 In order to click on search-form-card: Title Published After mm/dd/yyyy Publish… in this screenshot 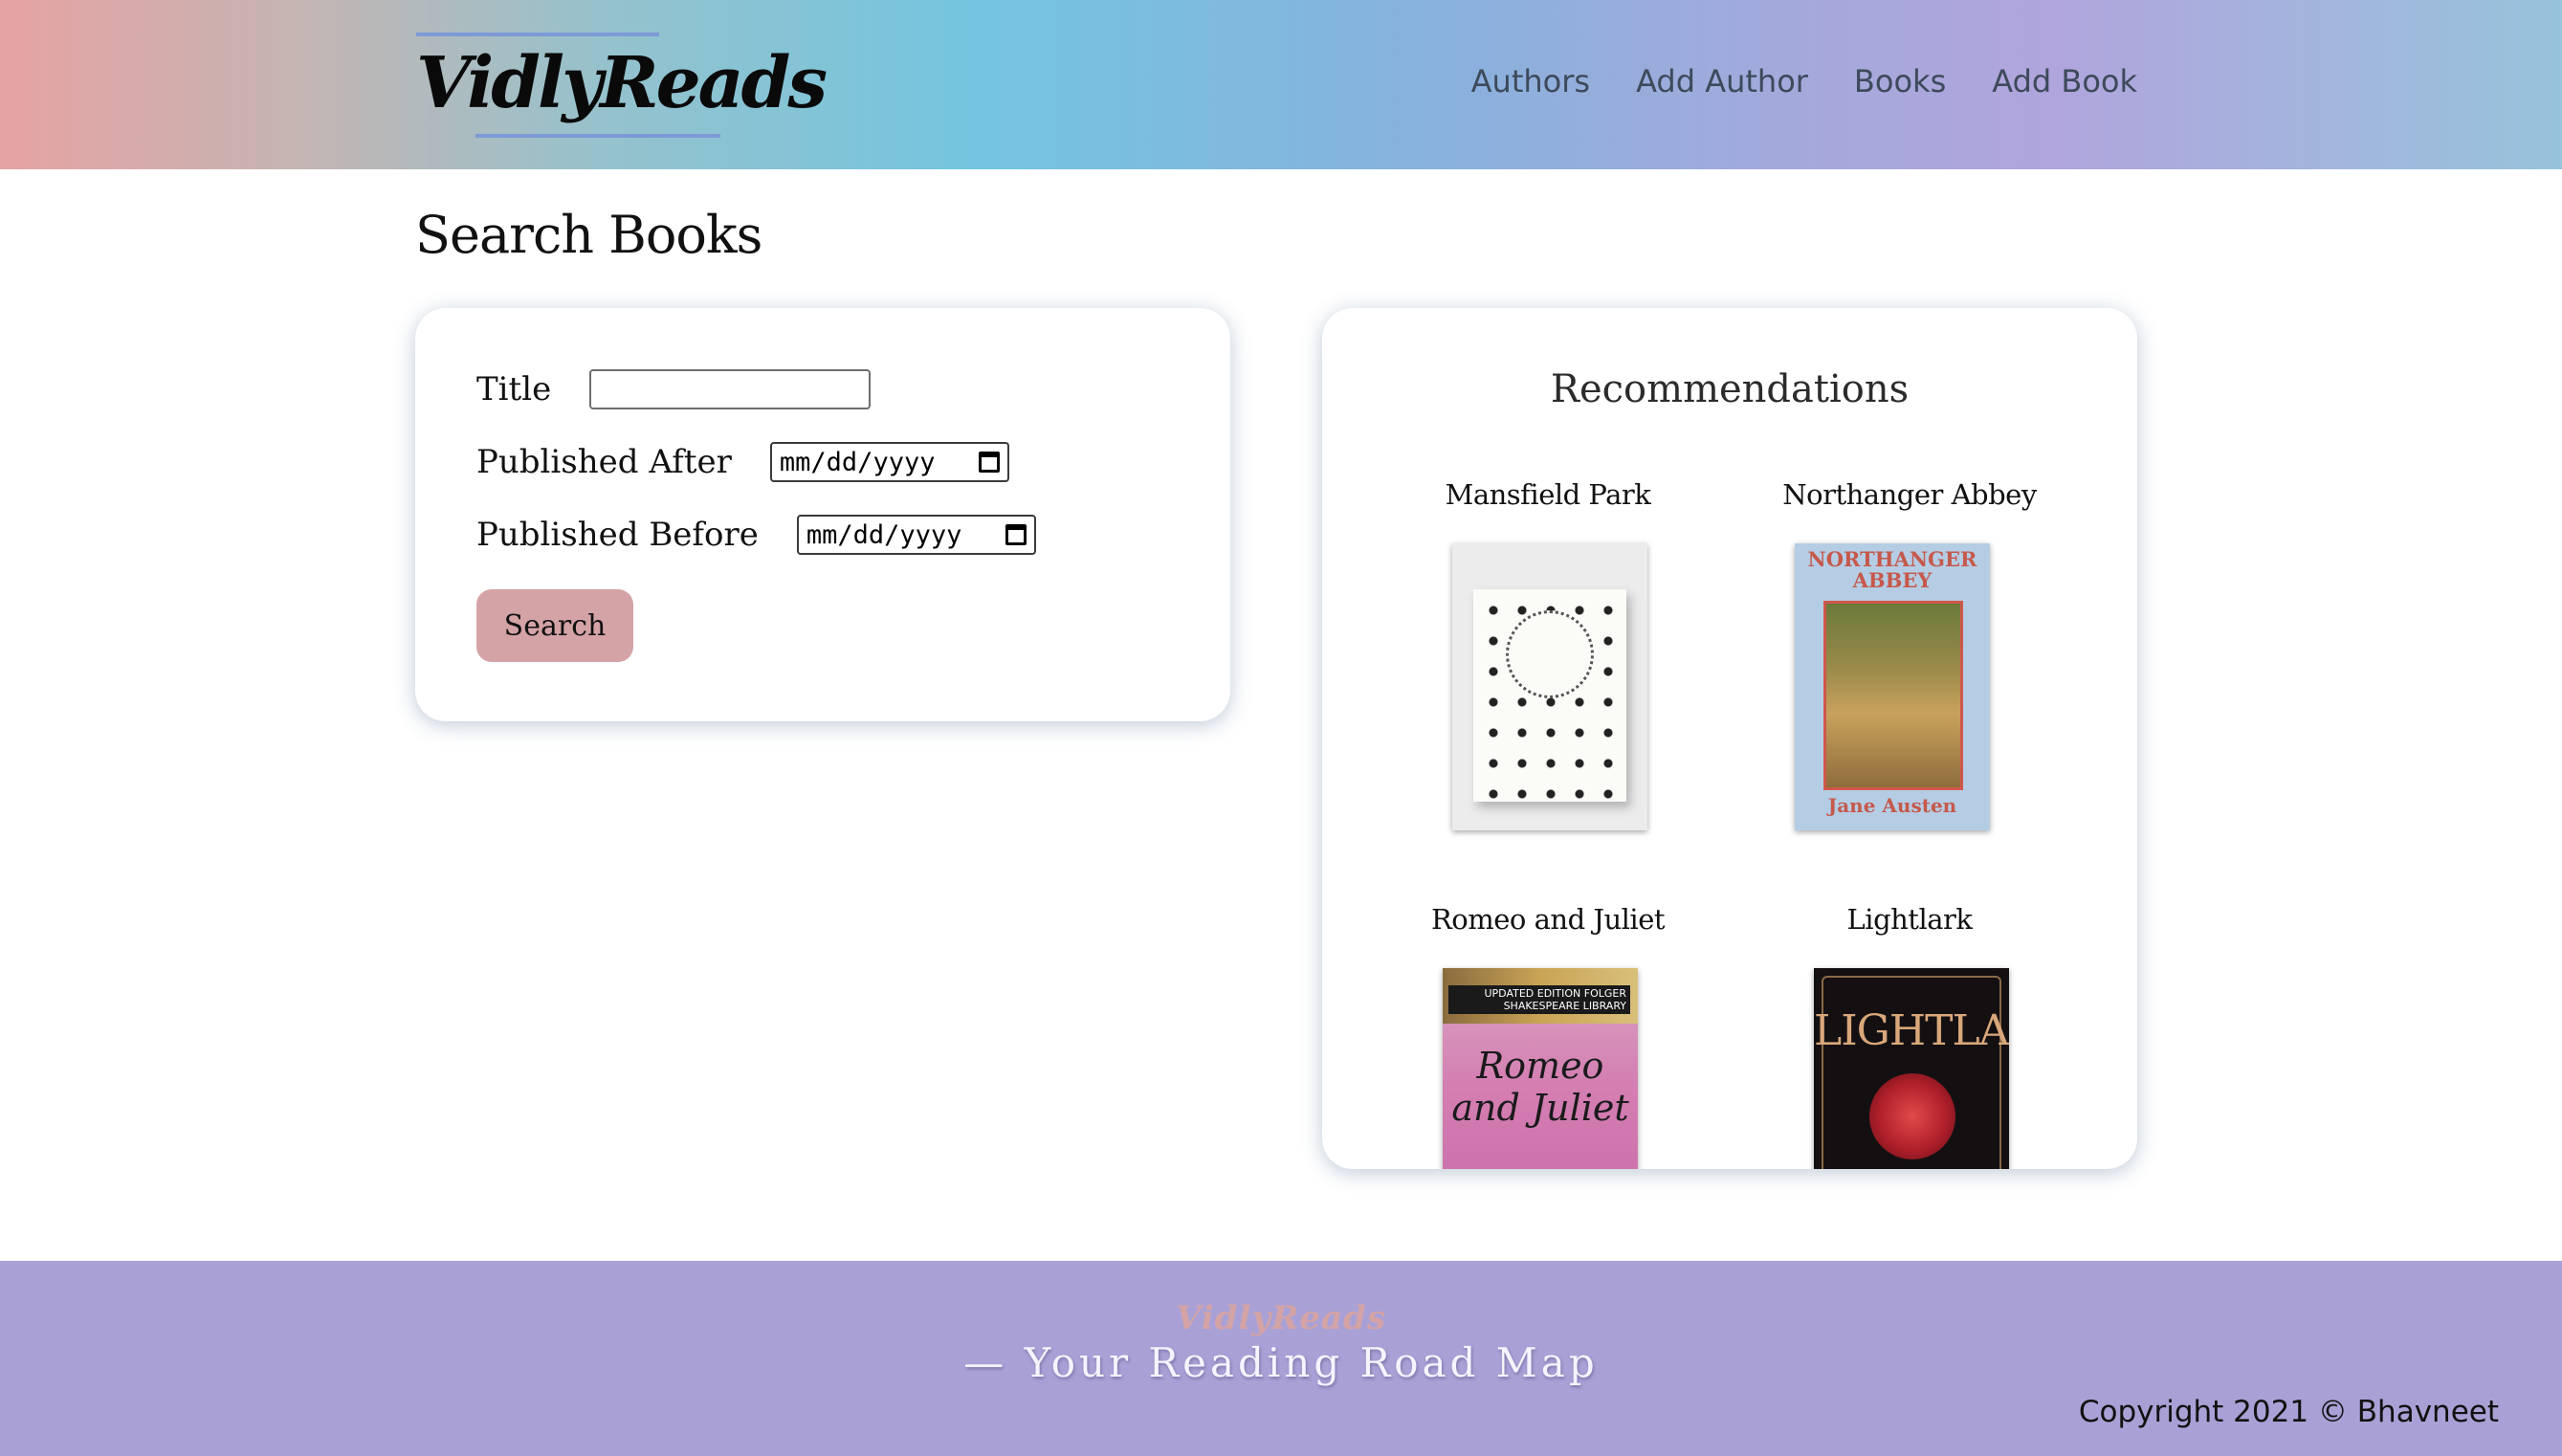, I will do `click(822, 515)`.